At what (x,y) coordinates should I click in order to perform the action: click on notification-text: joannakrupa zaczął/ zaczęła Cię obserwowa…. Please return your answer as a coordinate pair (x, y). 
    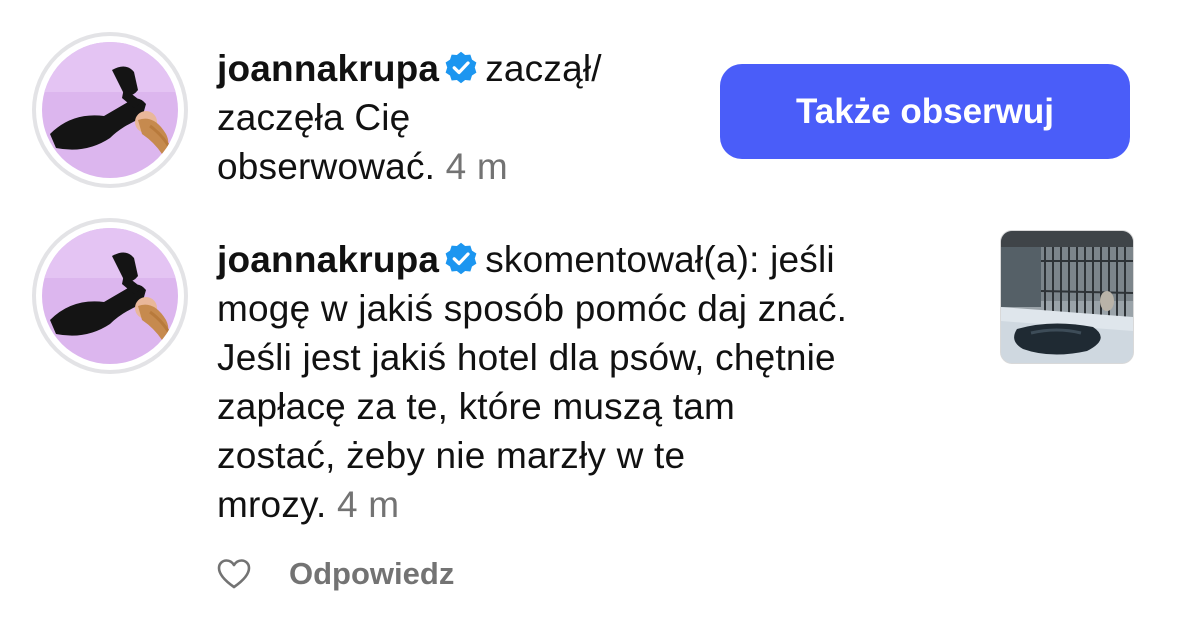
    Looking at the image, I should click on (452, 117).